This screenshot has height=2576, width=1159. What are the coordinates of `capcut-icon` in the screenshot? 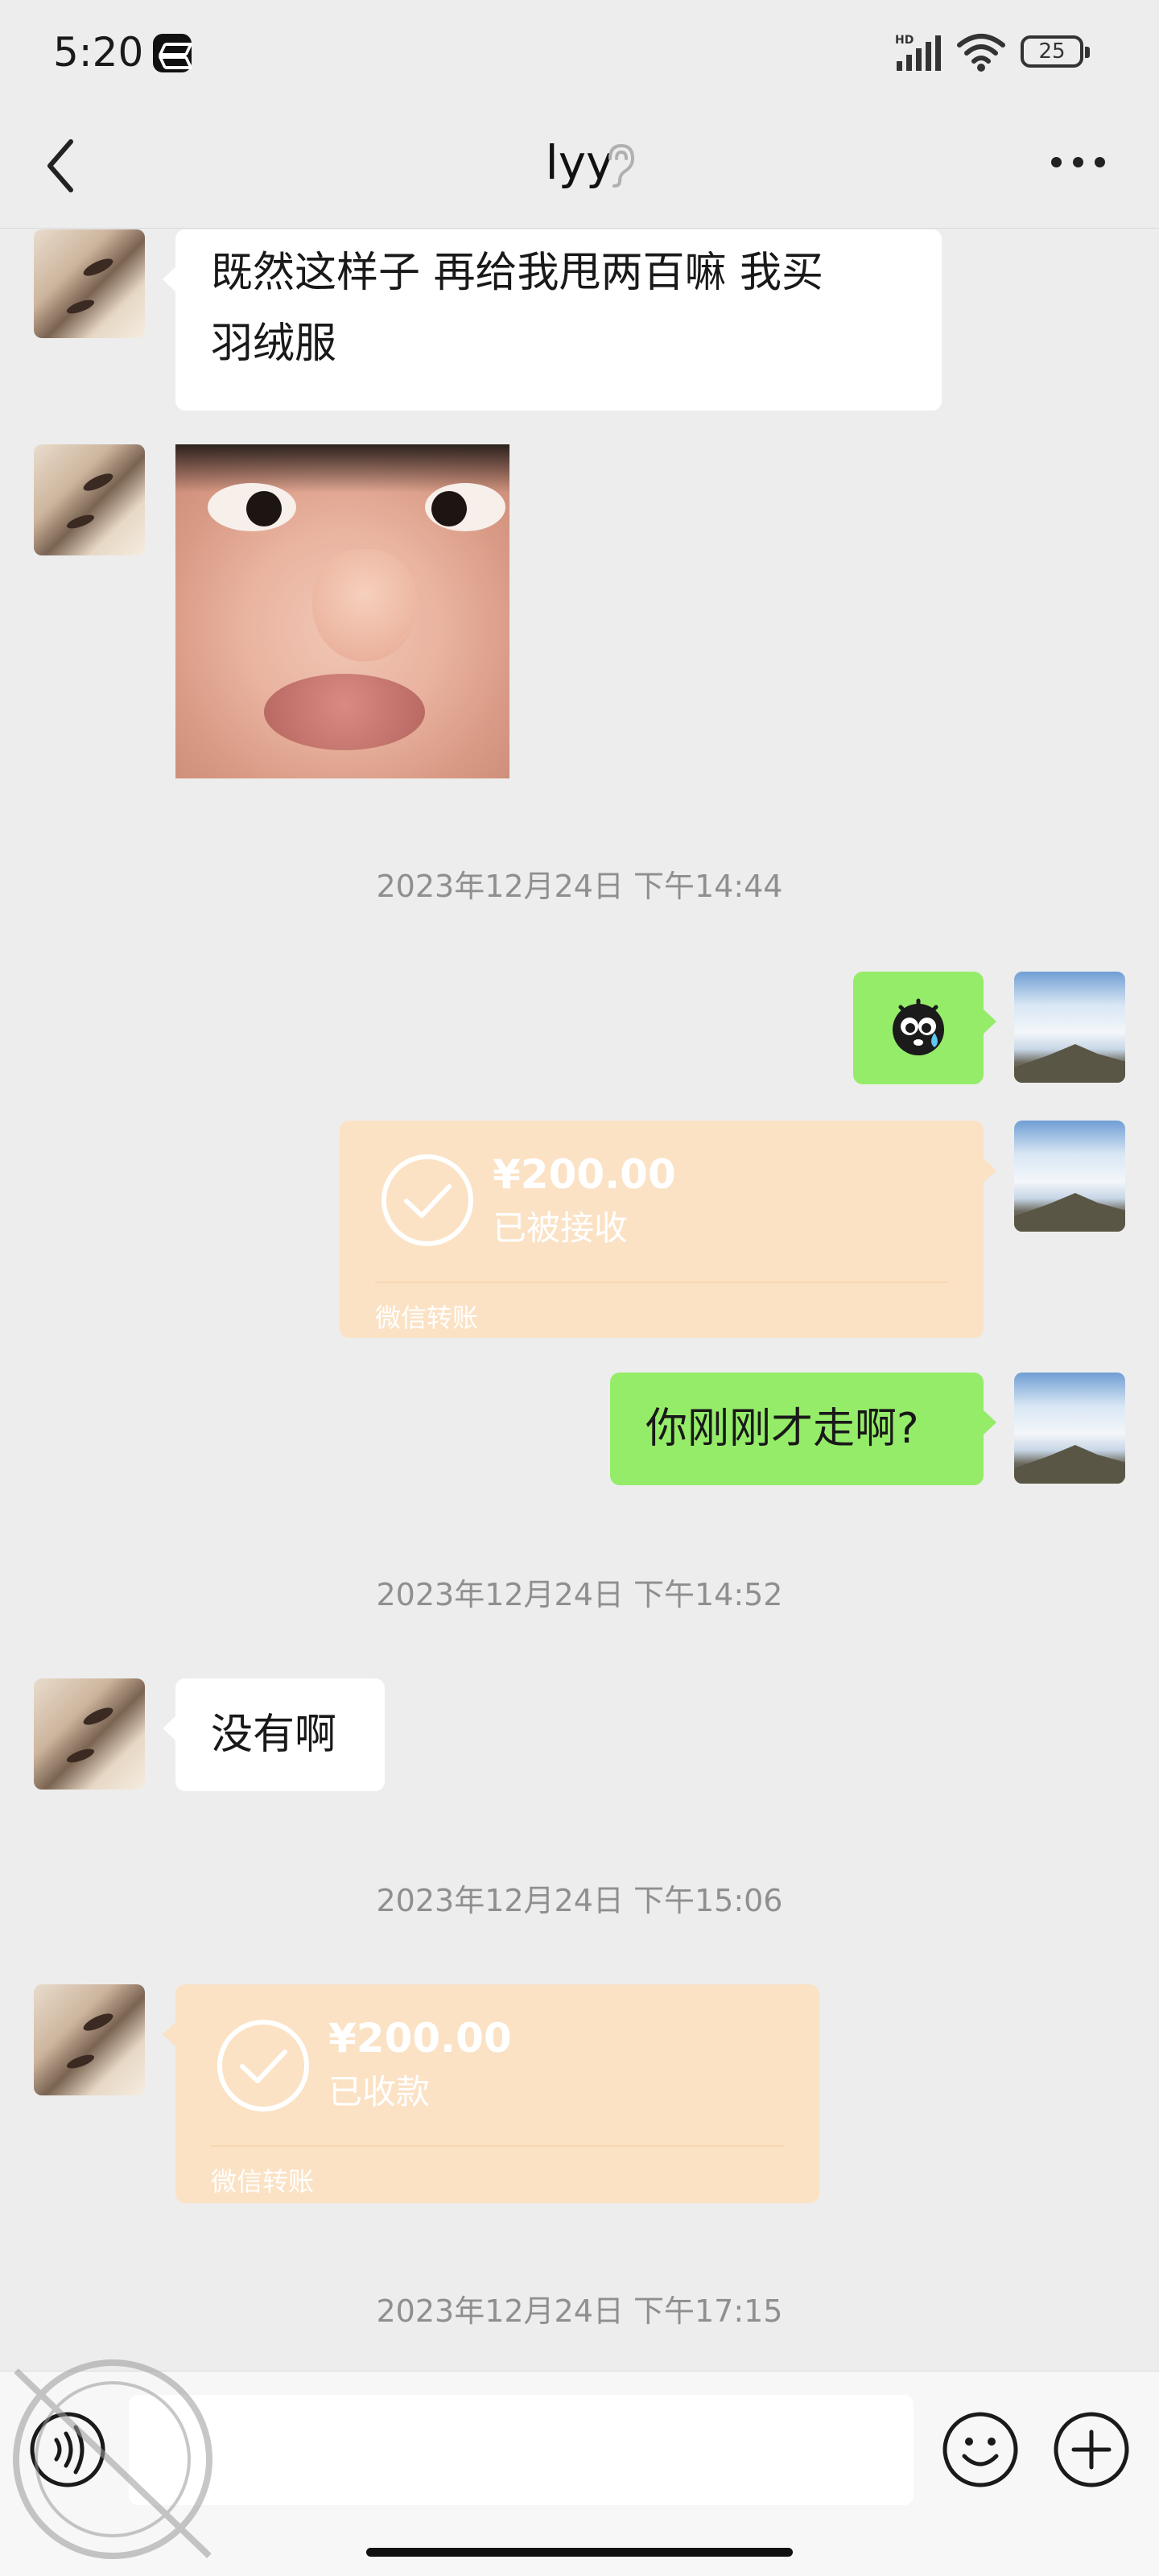 It's located at (172, 53).